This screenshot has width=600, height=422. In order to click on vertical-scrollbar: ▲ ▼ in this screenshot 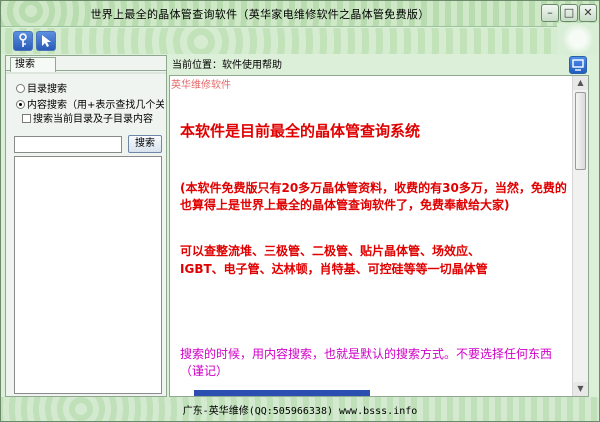, I will do `click(580, 236)`.